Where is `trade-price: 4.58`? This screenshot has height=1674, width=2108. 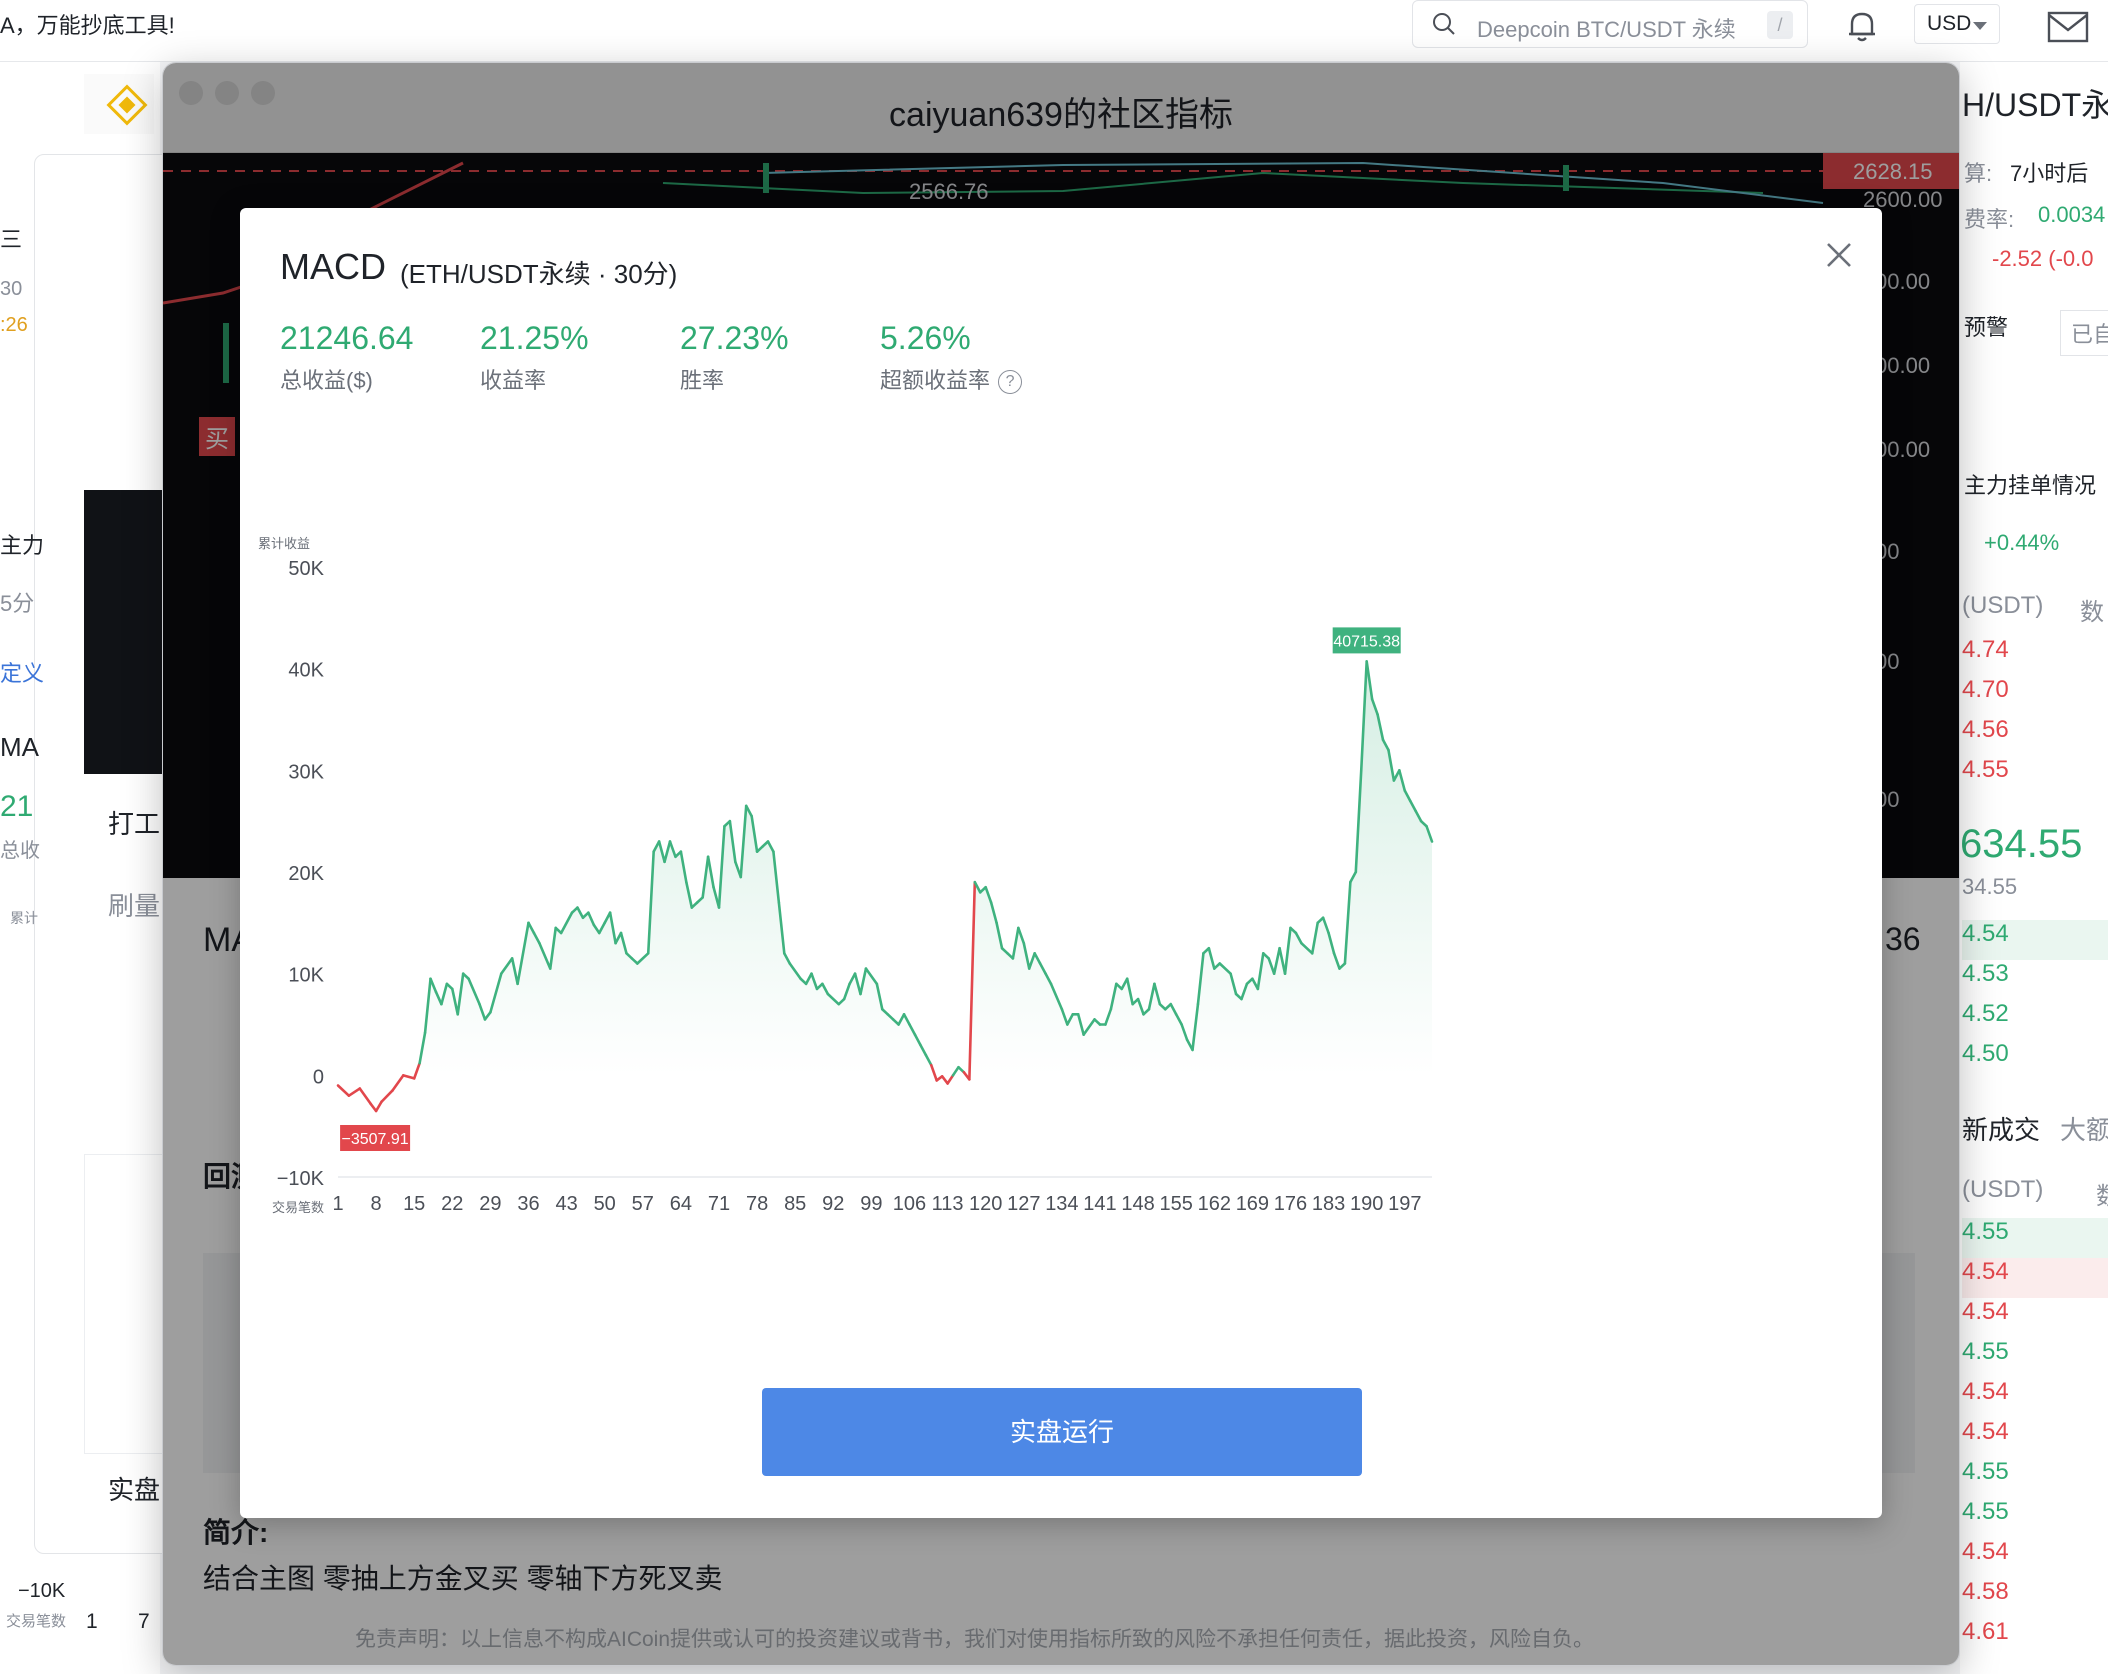
trade-price: 4.58 is located at coordinates (1985, 1591).